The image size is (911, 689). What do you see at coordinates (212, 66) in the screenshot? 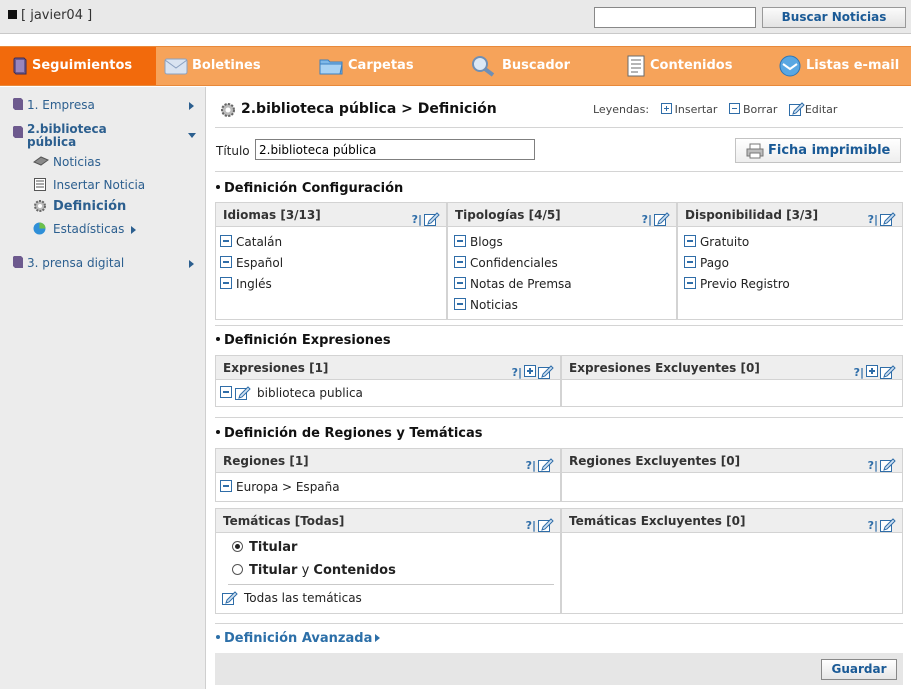
I see `nav-boletines: Boletines` at bounding box center [212, 66].